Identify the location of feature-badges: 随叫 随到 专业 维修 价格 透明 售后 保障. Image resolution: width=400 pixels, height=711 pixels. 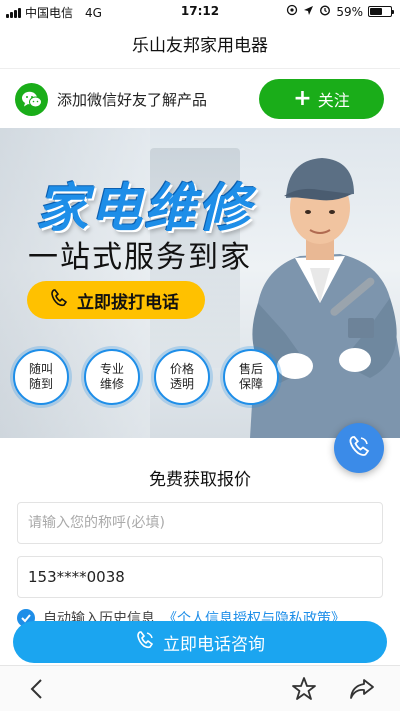
(148, 379).